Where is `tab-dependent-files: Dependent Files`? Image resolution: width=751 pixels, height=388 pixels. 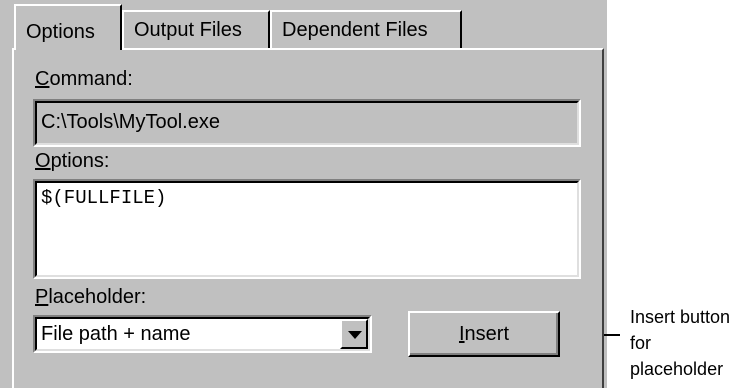 tab-dependent-files: Dependent Files is located at coordinates (366, 29).